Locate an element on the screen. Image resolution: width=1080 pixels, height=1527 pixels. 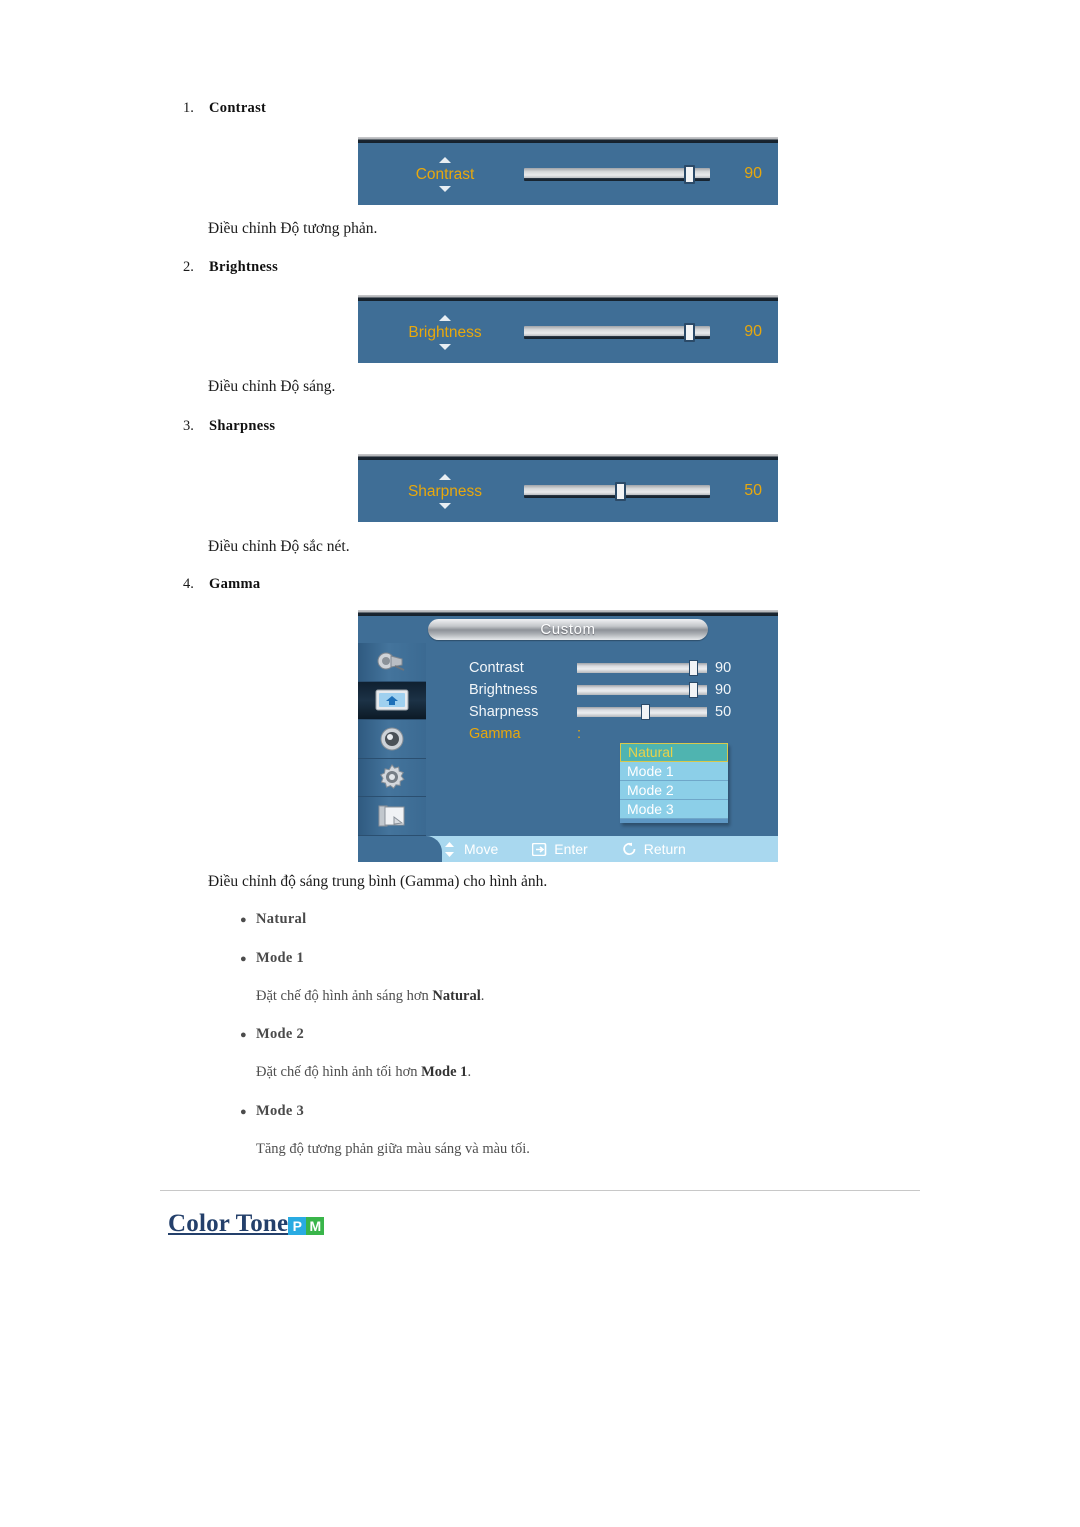
list-item-gamma: 4. Gamma is located at coordinates (221, 584).